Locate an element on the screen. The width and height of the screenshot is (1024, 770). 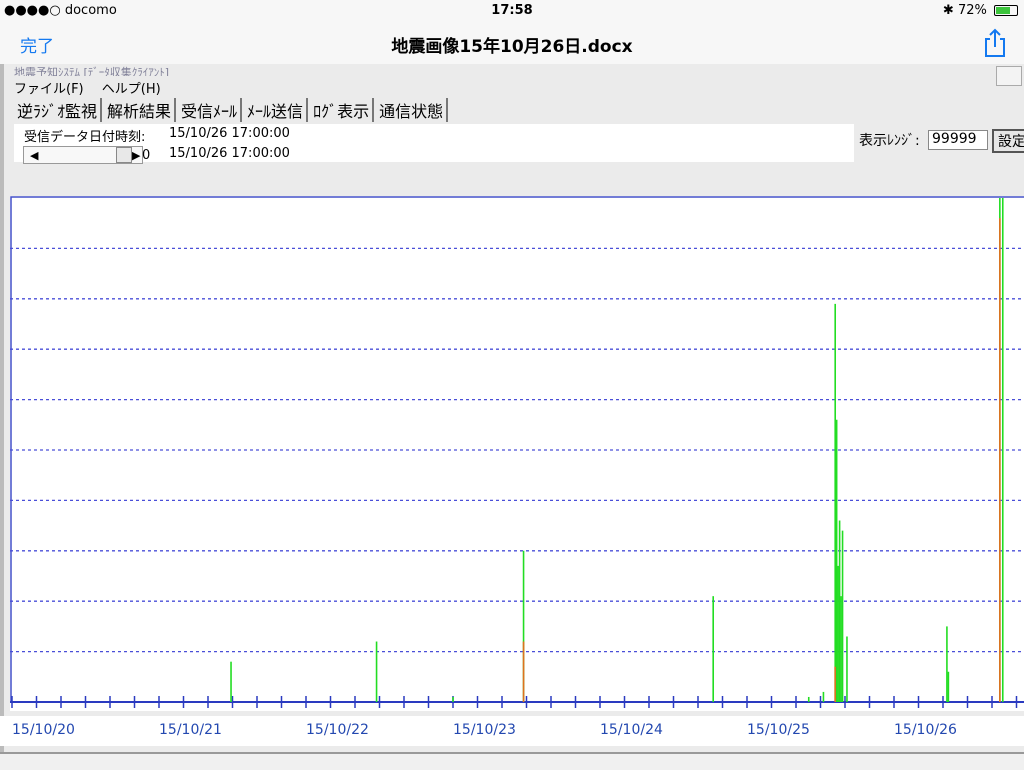
date-slider: ◀ ▶ is located at coordinates (83, 155).